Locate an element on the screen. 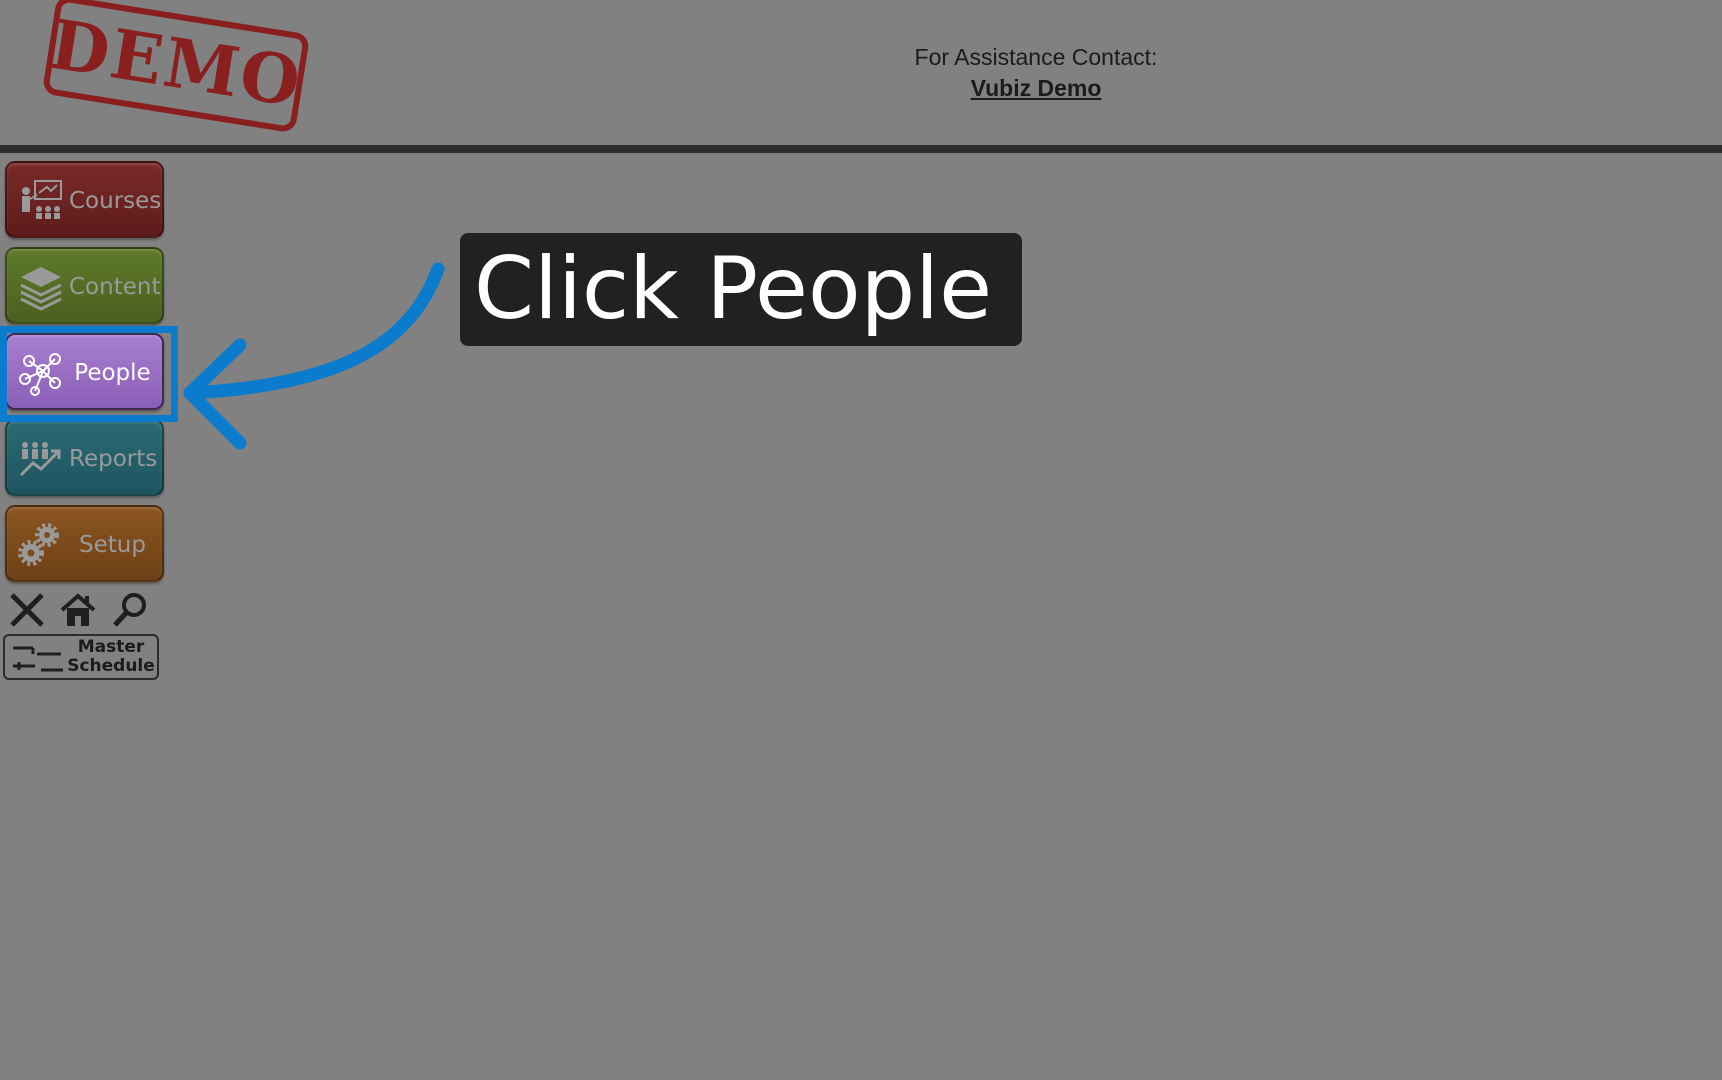  courses-label: Courses is located at coordinates (115, 201).